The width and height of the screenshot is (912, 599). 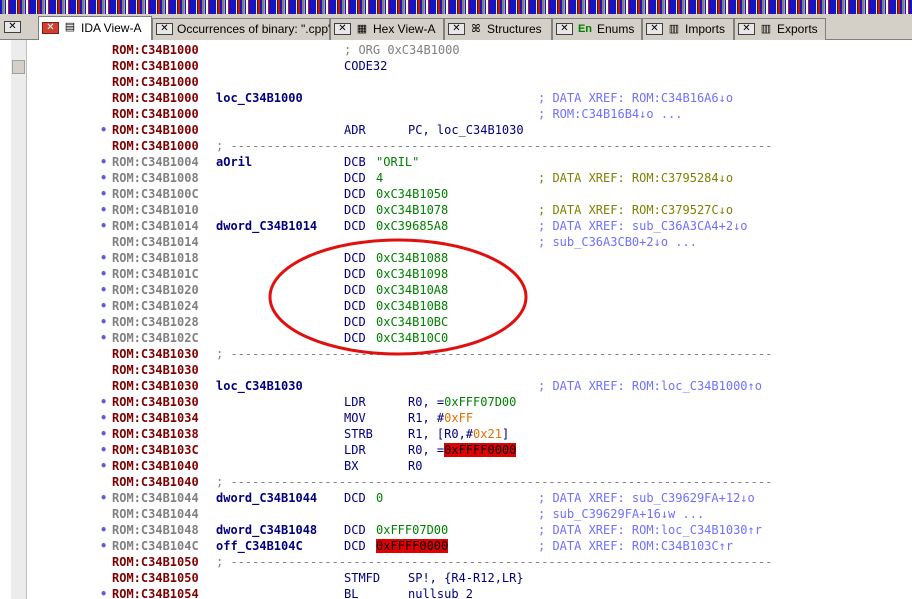 I want to click on line-operands: PC, loc_C34B1030, so click(x=466, y=130).